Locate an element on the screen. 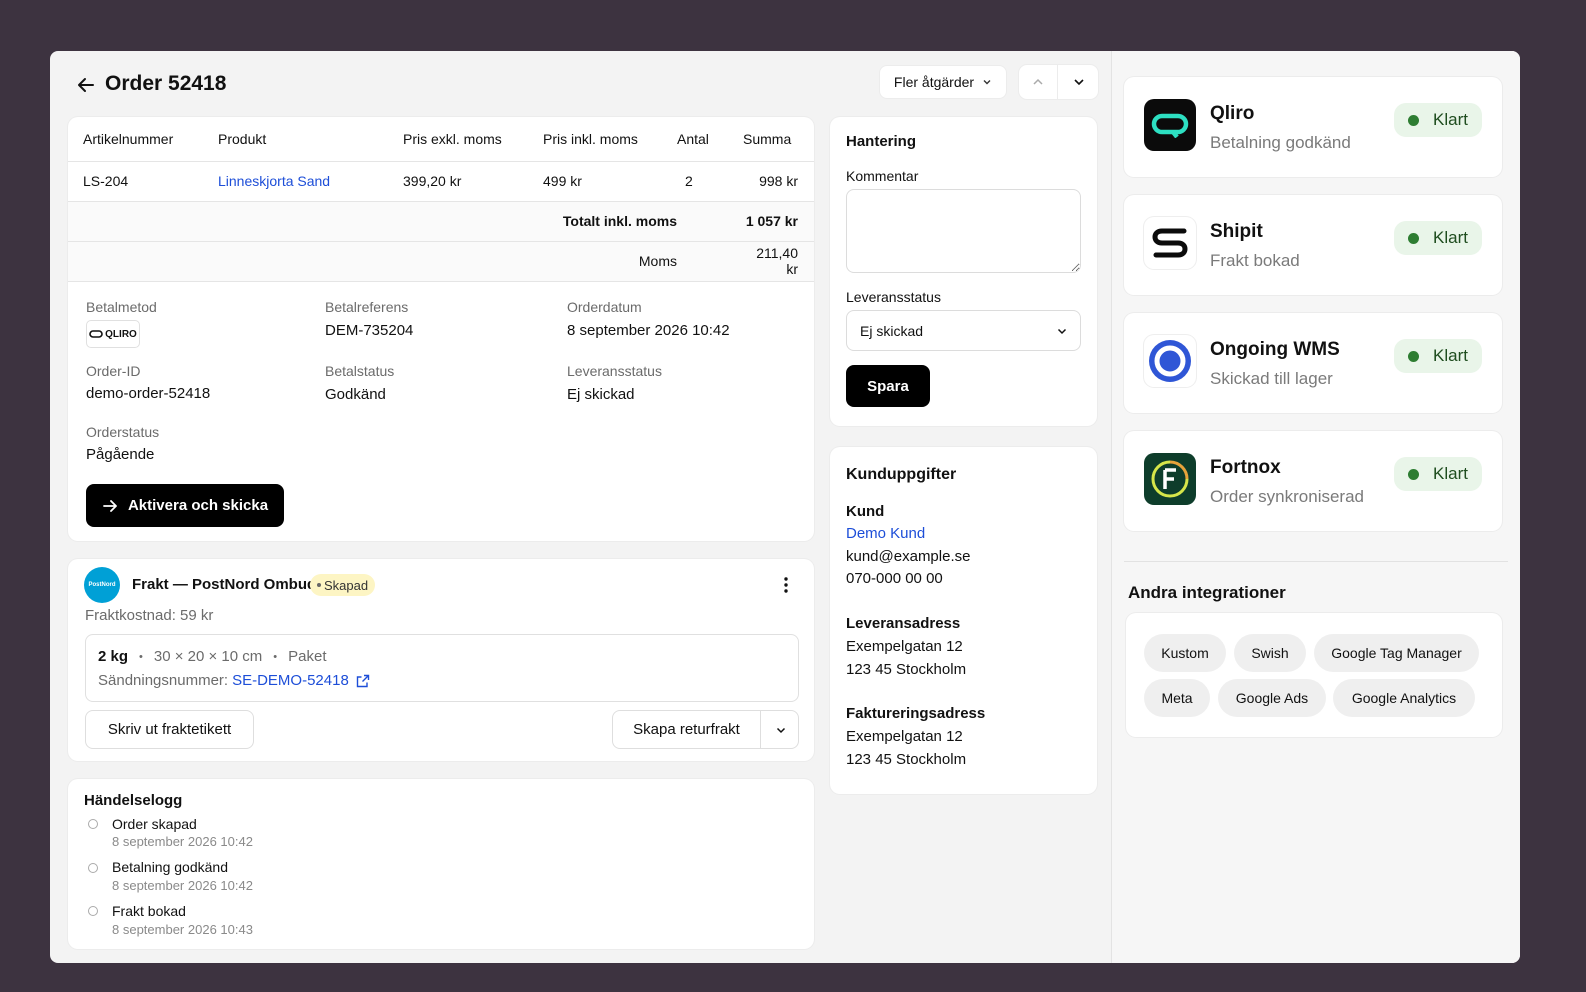 The height and width of the screenshot is (992, 1586). create-return-button: Skapa returfrakt is located at coordinates (687, 729).